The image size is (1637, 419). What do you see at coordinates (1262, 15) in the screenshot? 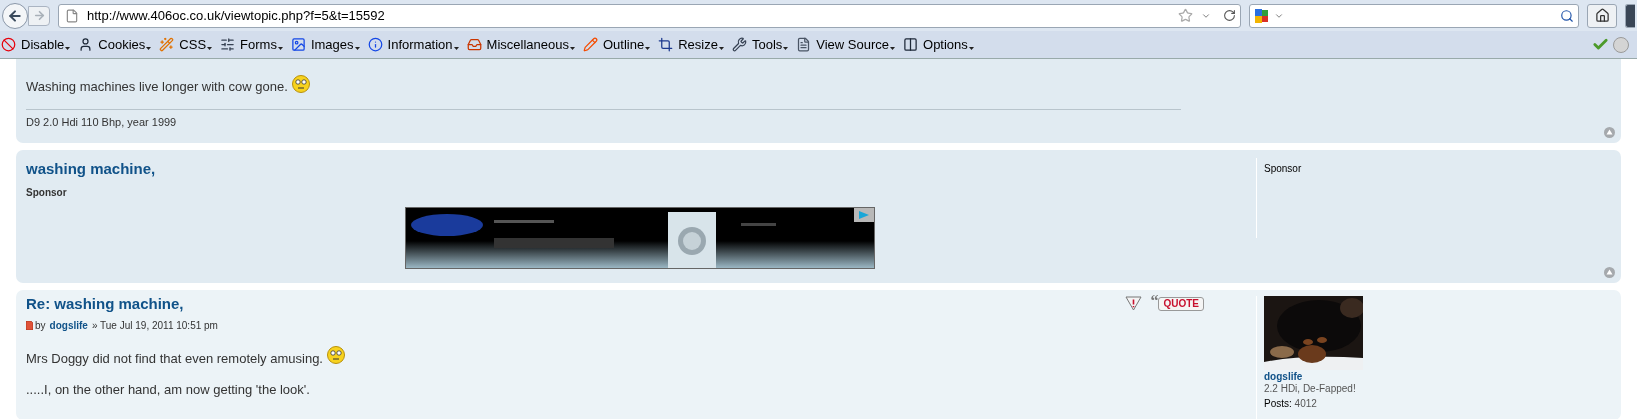
I see `engine-icon` at bounding box center [1262, 15].